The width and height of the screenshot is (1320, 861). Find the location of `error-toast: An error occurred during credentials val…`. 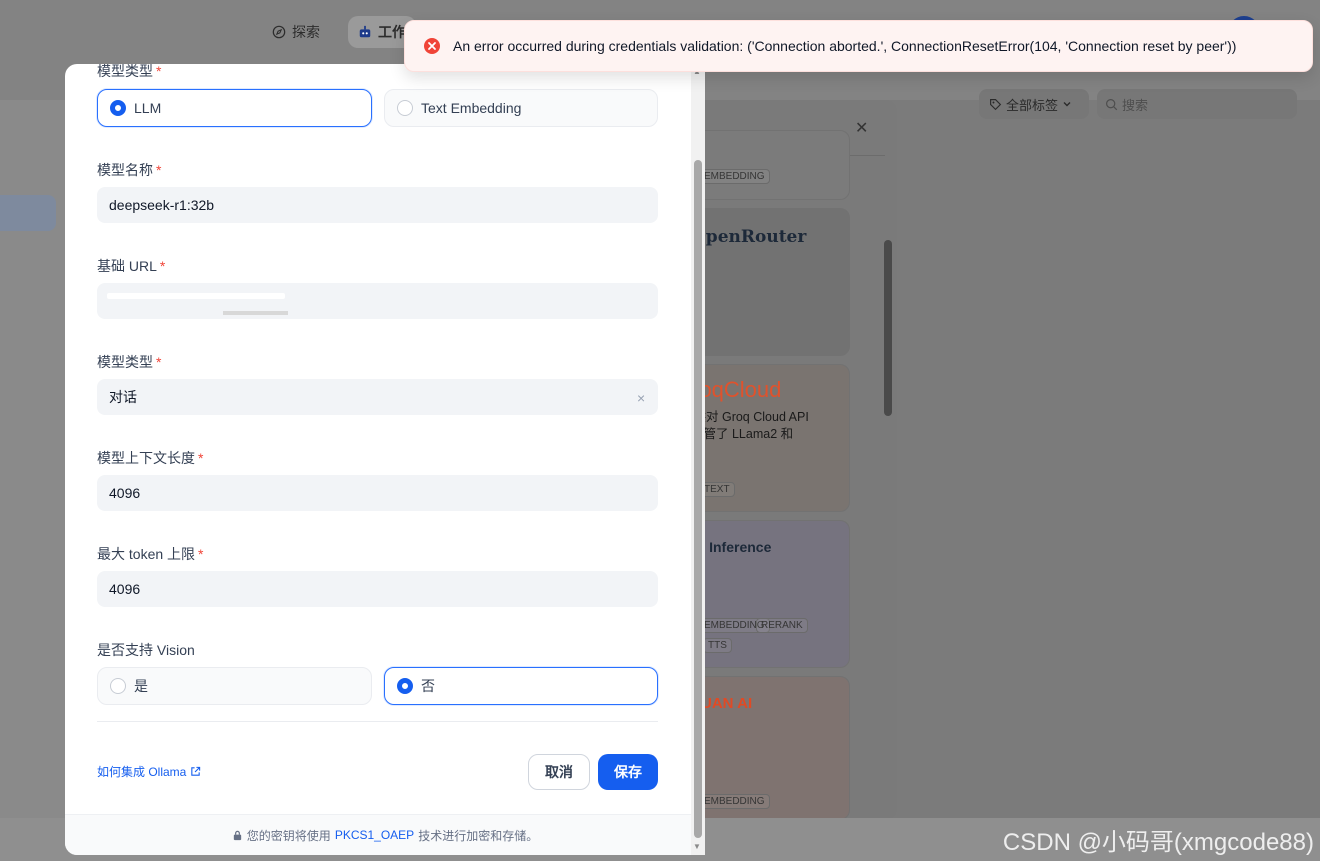

error-toast: An error occurred during credentials val… is located at coordinates (858, 46).